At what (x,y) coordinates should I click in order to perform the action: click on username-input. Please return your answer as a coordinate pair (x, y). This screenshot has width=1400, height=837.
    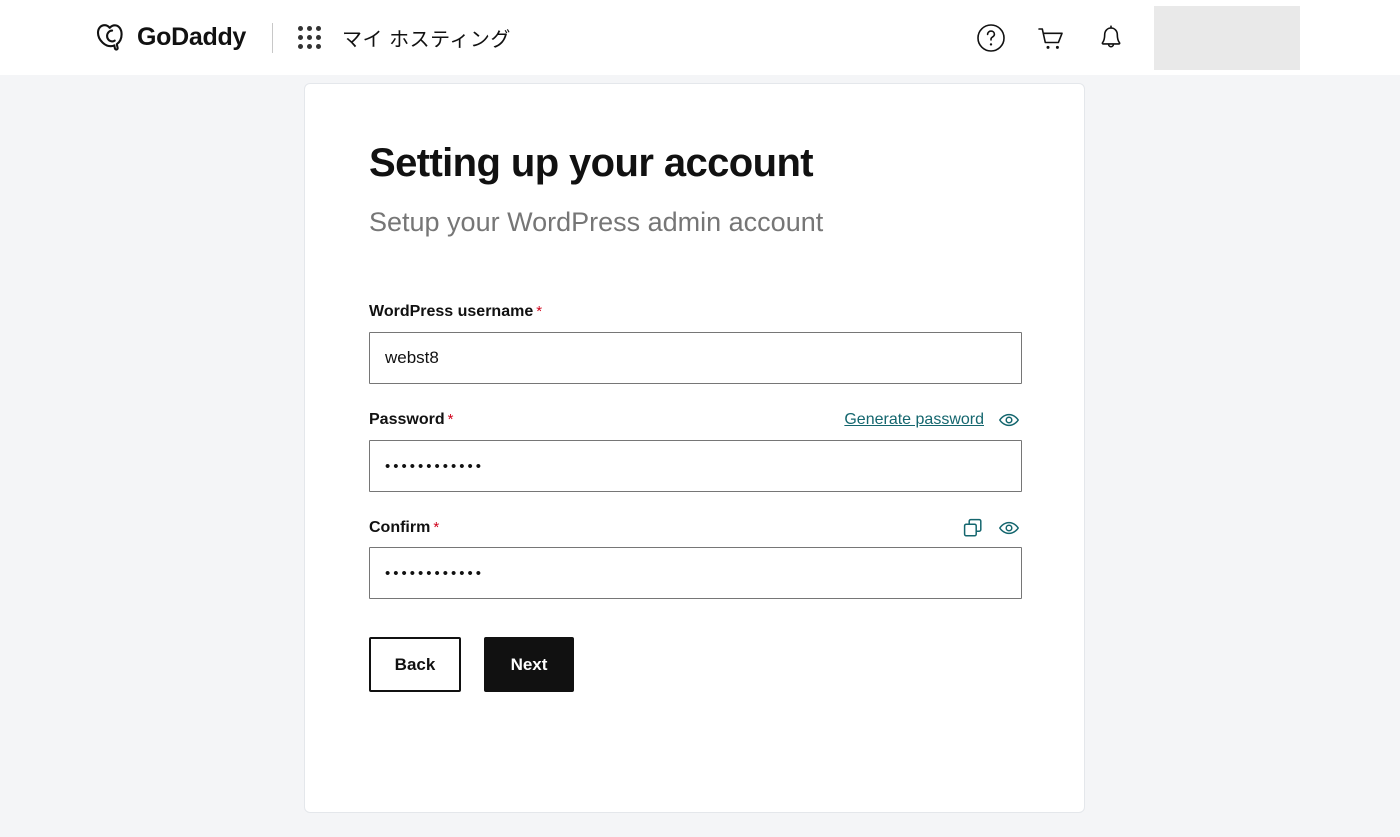
    Looking at the image, I should click on (695, 358).